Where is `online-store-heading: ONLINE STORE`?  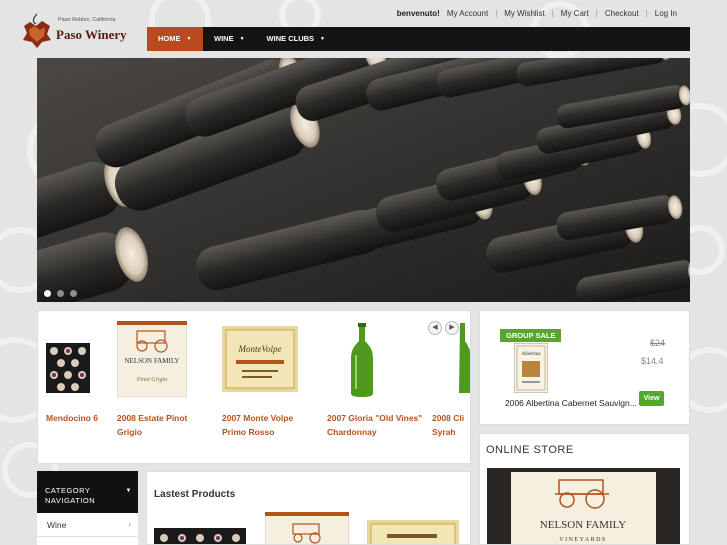 online-store-heading: ONLINE STORE is located at coordinates (530, 450).